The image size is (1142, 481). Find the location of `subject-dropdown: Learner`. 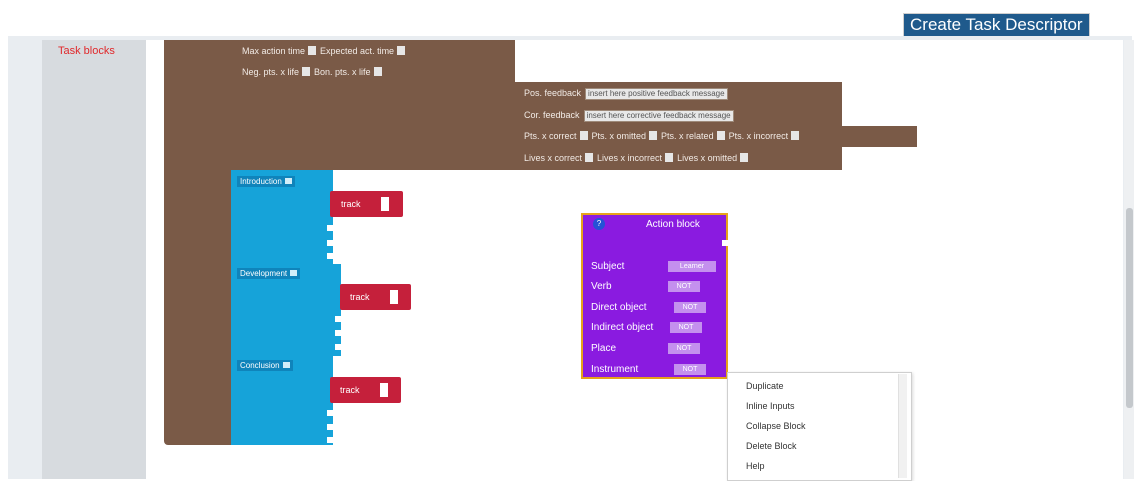

subject-dropdown: Learner is located at coordinates (692, 266).